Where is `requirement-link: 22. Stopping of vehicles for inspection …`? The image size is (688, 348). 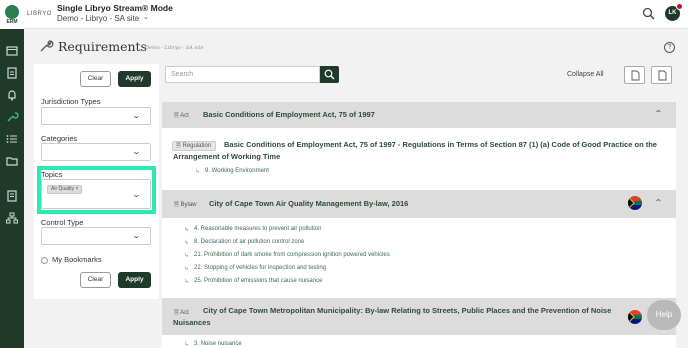 requirement-link: 22. Stopping of vehicles for inspection … is located at coordinates (260, 268).